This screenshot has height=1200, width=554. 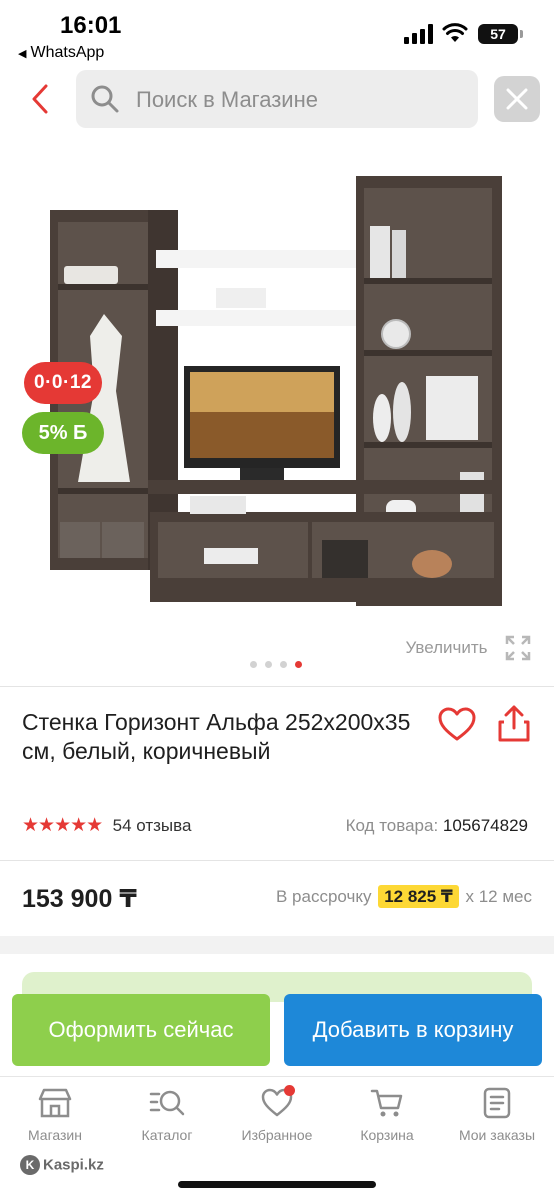 What do you see at coordinates (141, 1030) in the screenshot?
I see `buy-now-button: Оформить сейчас` at bounding box center [141, 1030].